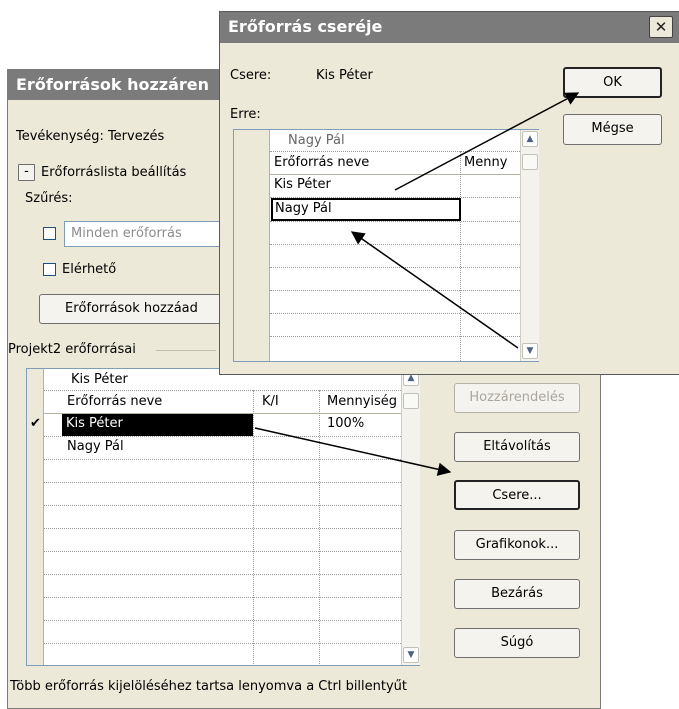  What do you see at coordinates (114, 172) in the screenshot?
I see `resource-list-options-label: Erőforráslista beállítás` at bounding box center [114, 172].